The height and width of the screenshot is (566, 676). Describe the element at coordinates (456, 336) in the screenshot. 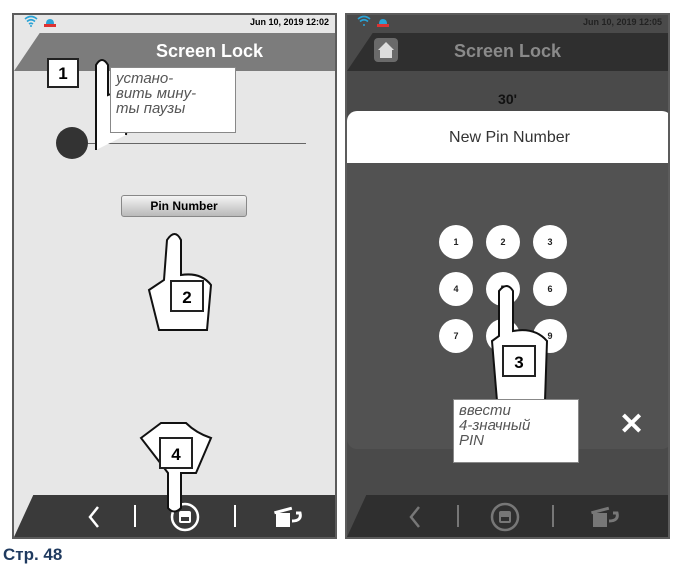

I see `keypad-key-7: 7` at that location.